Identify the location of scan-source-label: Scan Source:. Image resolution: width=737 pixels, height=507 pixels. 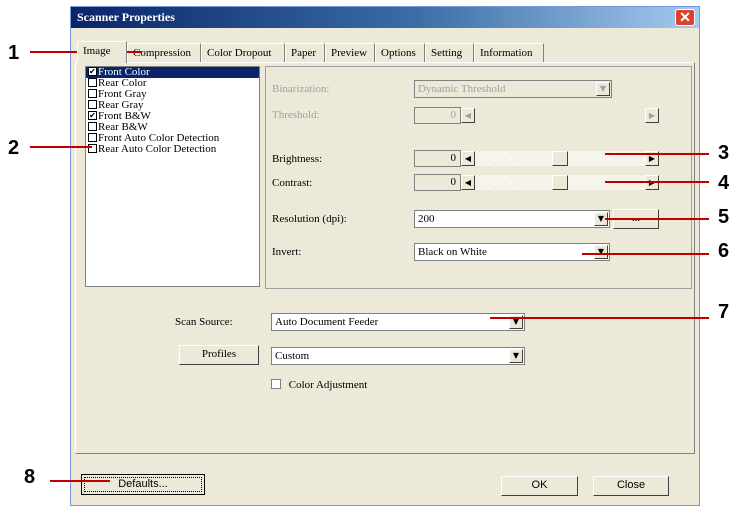
(204, 322).